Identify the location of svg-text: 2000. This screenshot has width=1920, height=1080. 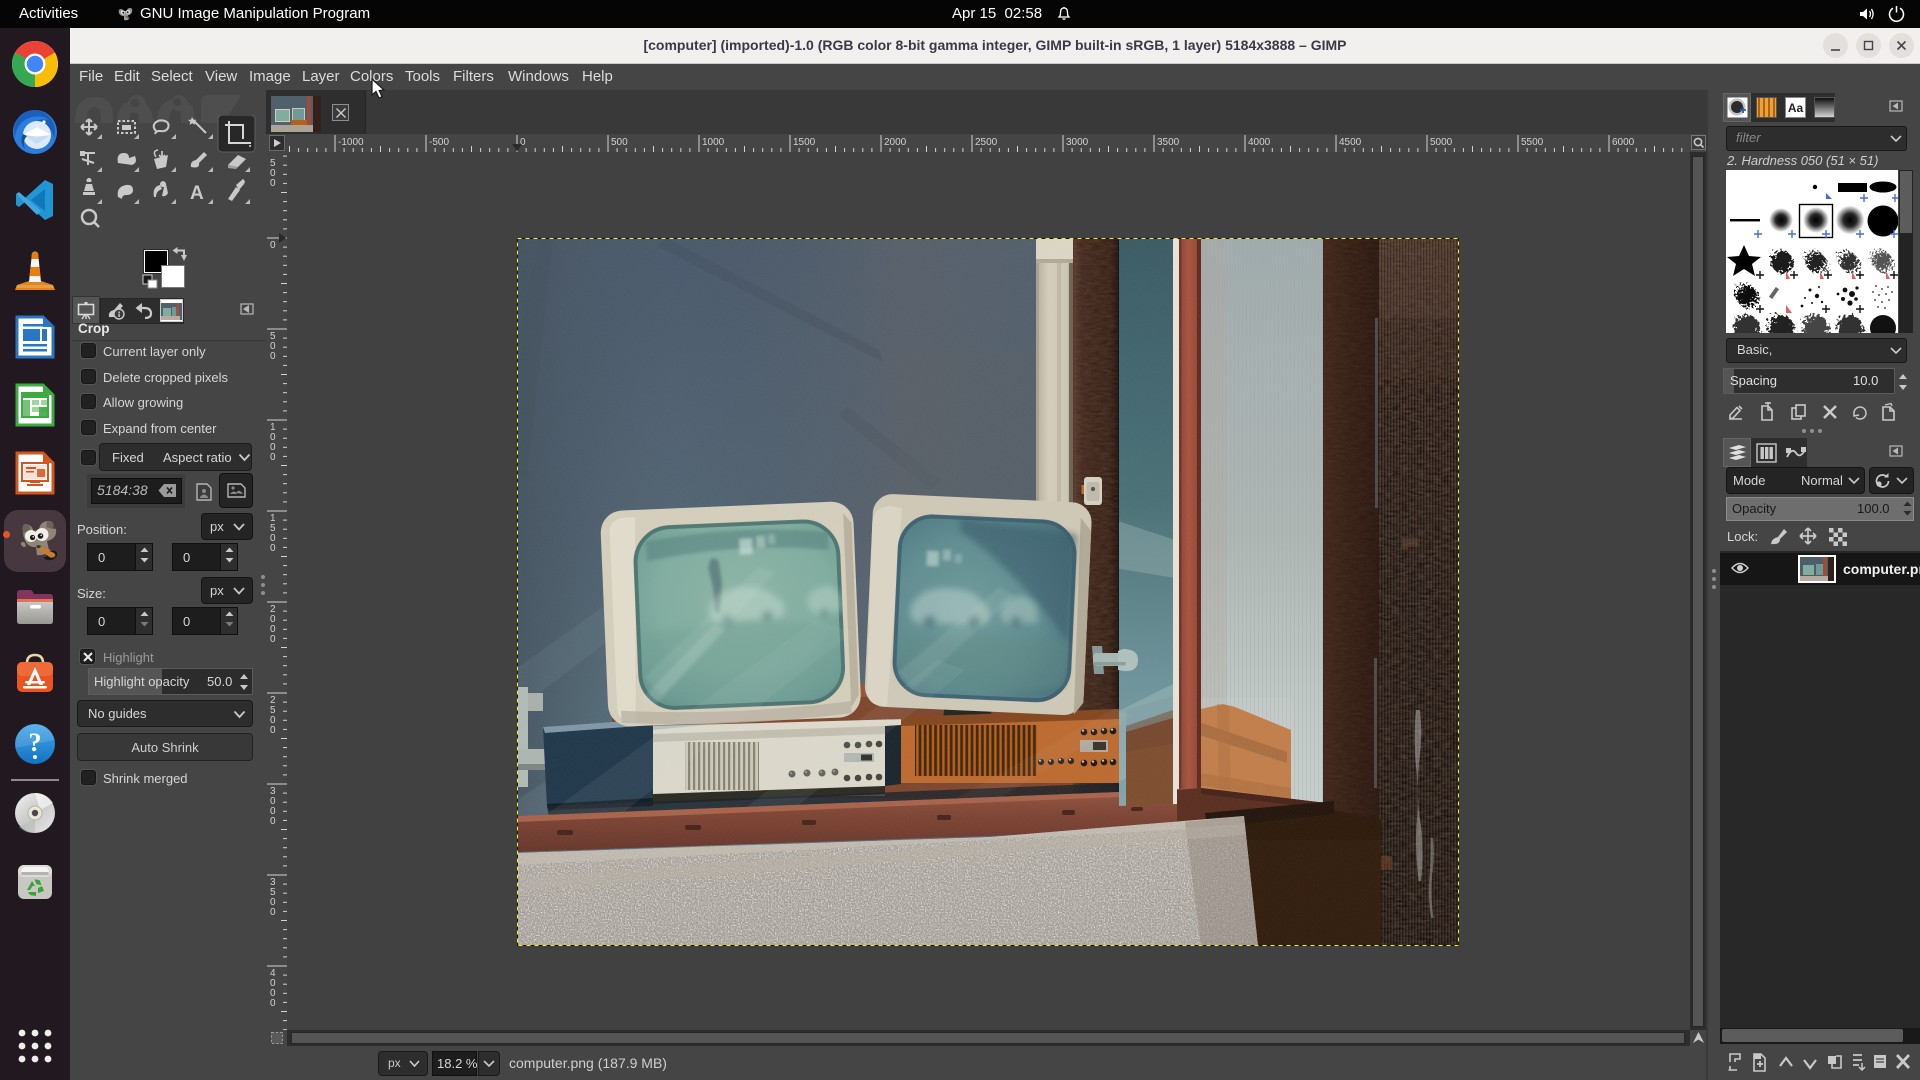
(895, 142).